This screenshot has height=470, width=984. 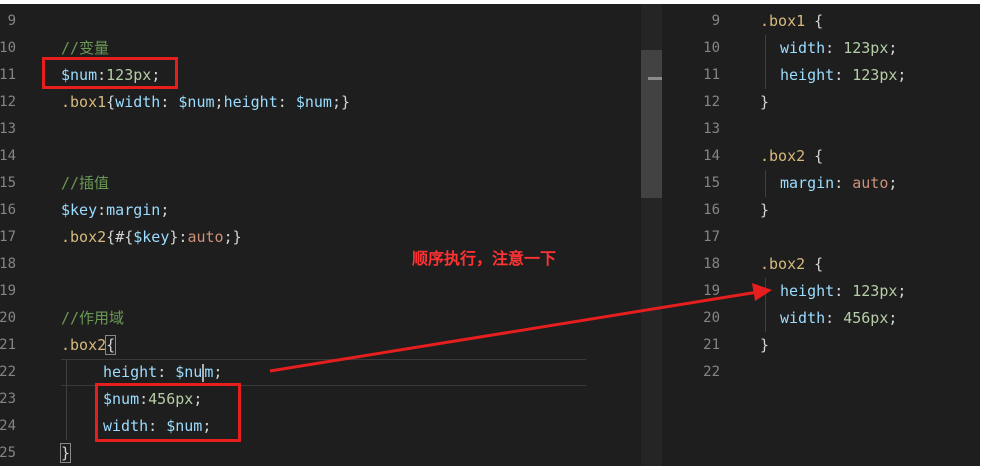 What do you see at coordinates (514, 331) in the screenshot?
I see `arrow-shaft` at bounding box center [514, 331].